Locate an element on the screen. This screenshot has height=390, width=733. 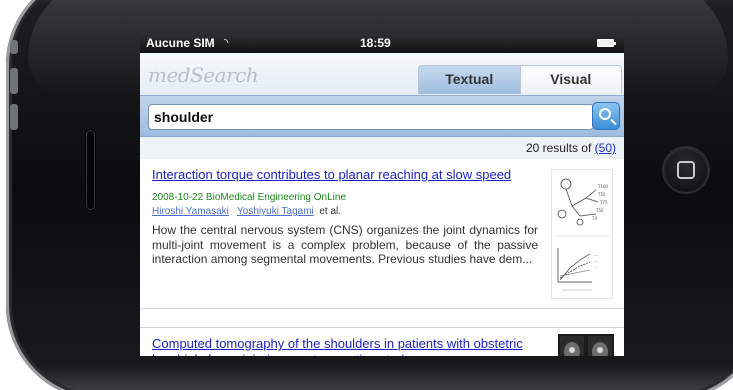
results-count-text: 20 results of is located at coordinates (558, 148).